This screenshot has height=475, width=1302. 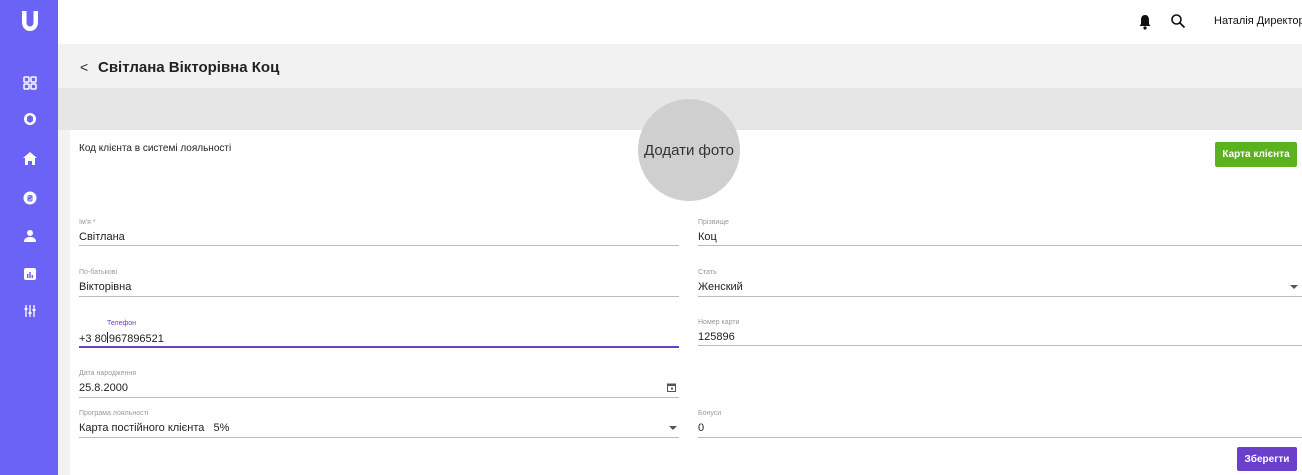 I want to click on title-bar: < Світлана Вікторівна Коц, so click(x=680, y=66).